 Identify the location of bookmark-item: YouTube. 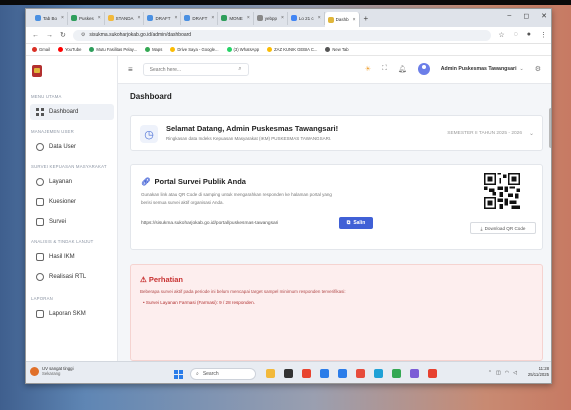
(69, 49).